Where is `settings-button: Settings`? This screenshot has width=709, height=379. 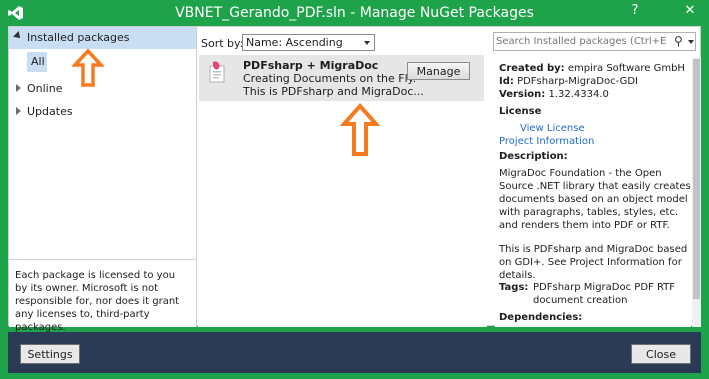 settings-button: Settings is located at coordinates (50, 354).